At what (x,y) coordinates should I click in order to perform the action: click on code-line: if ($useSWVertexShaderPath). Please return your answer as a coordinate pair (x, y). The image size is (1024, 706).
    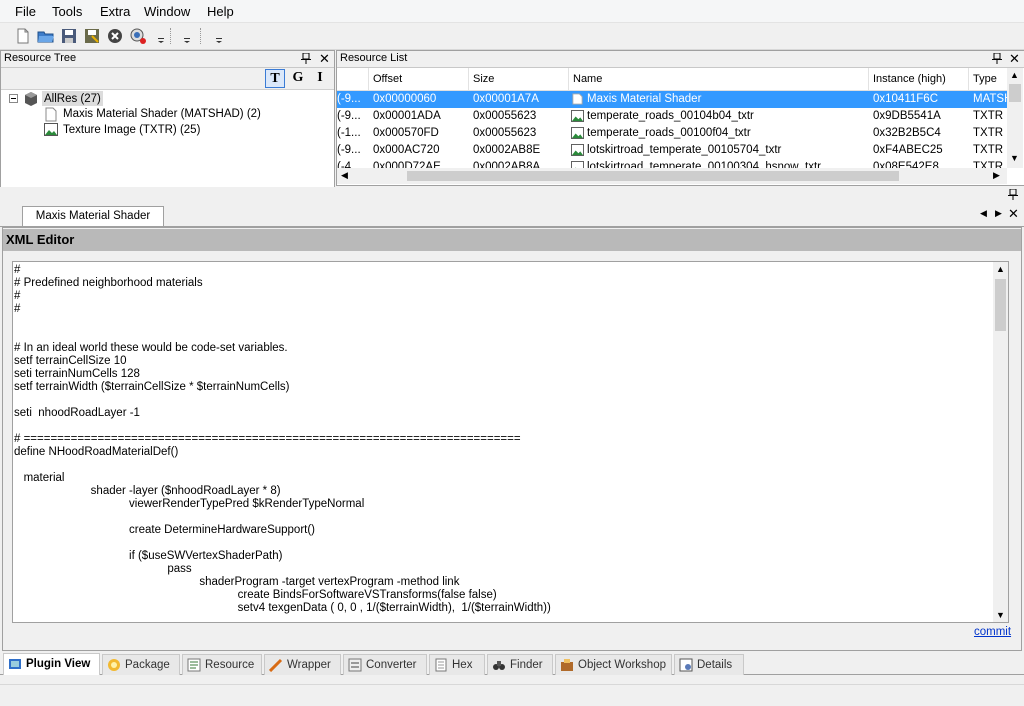
    Looking at the image, I should click on (148, 556).